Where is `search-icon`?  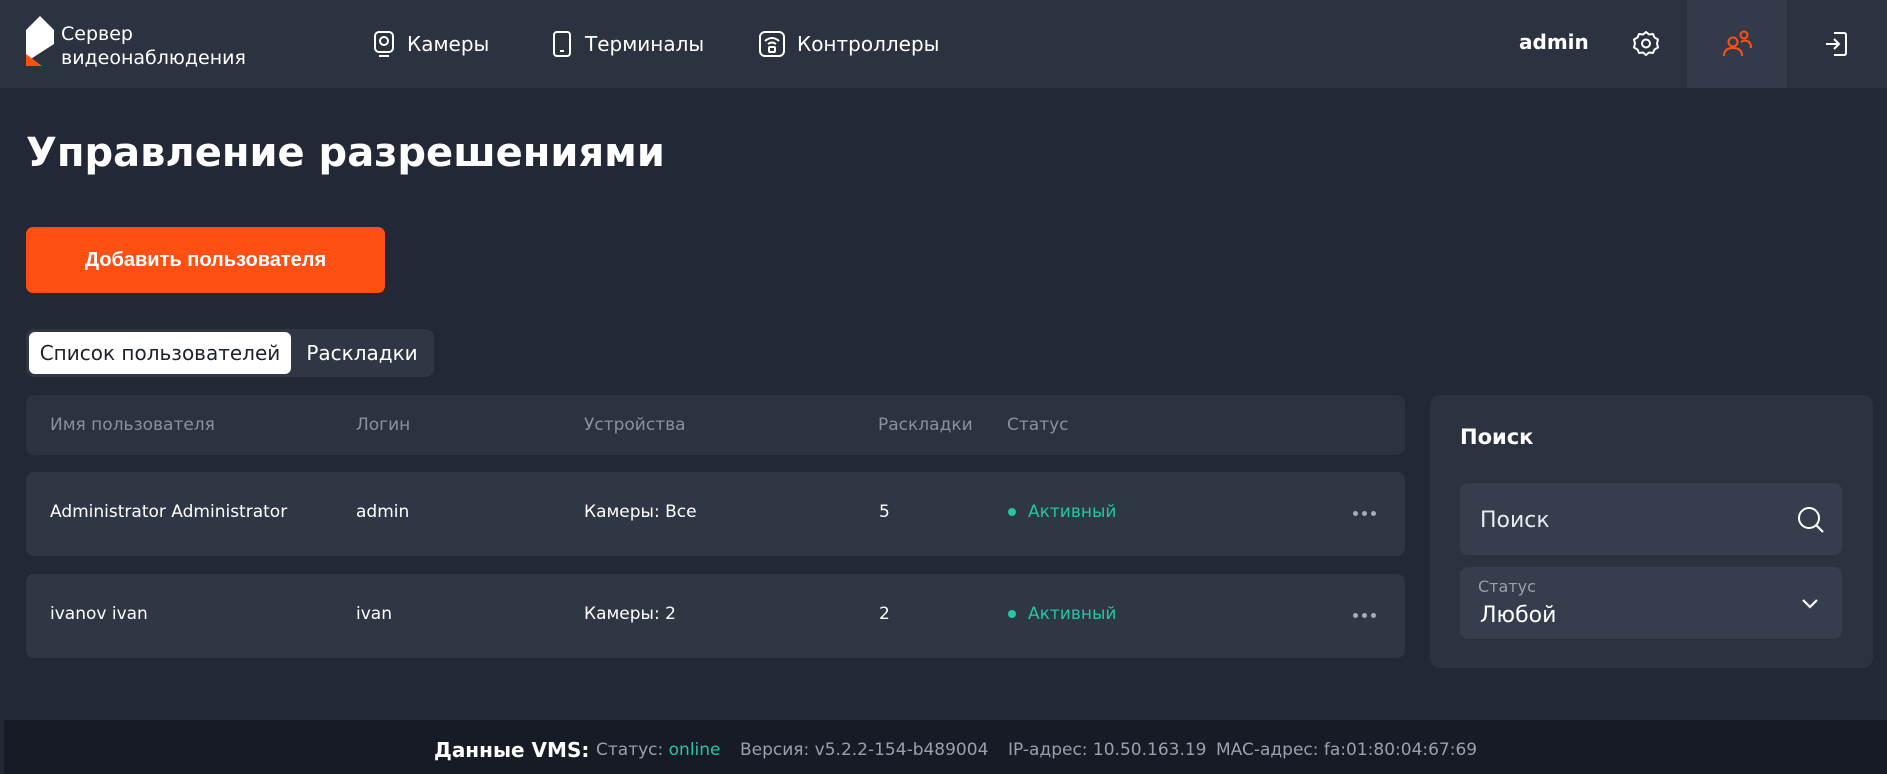
search-icon is located at coordinates (1811, 520).